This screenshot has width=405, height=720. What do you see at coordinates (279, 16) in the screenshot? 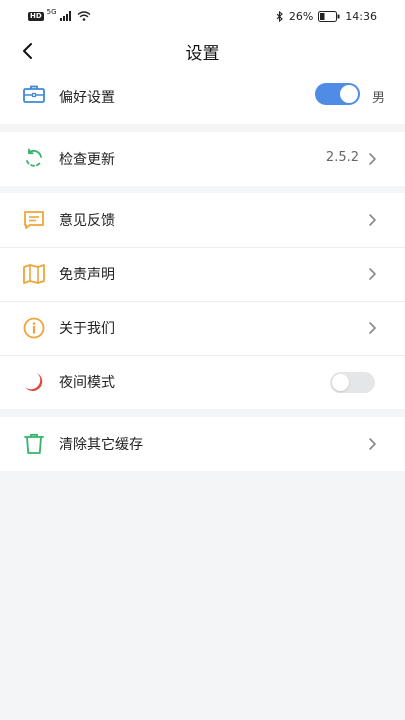
I see `bluetooth-icon` at bounding box center [279, 16].